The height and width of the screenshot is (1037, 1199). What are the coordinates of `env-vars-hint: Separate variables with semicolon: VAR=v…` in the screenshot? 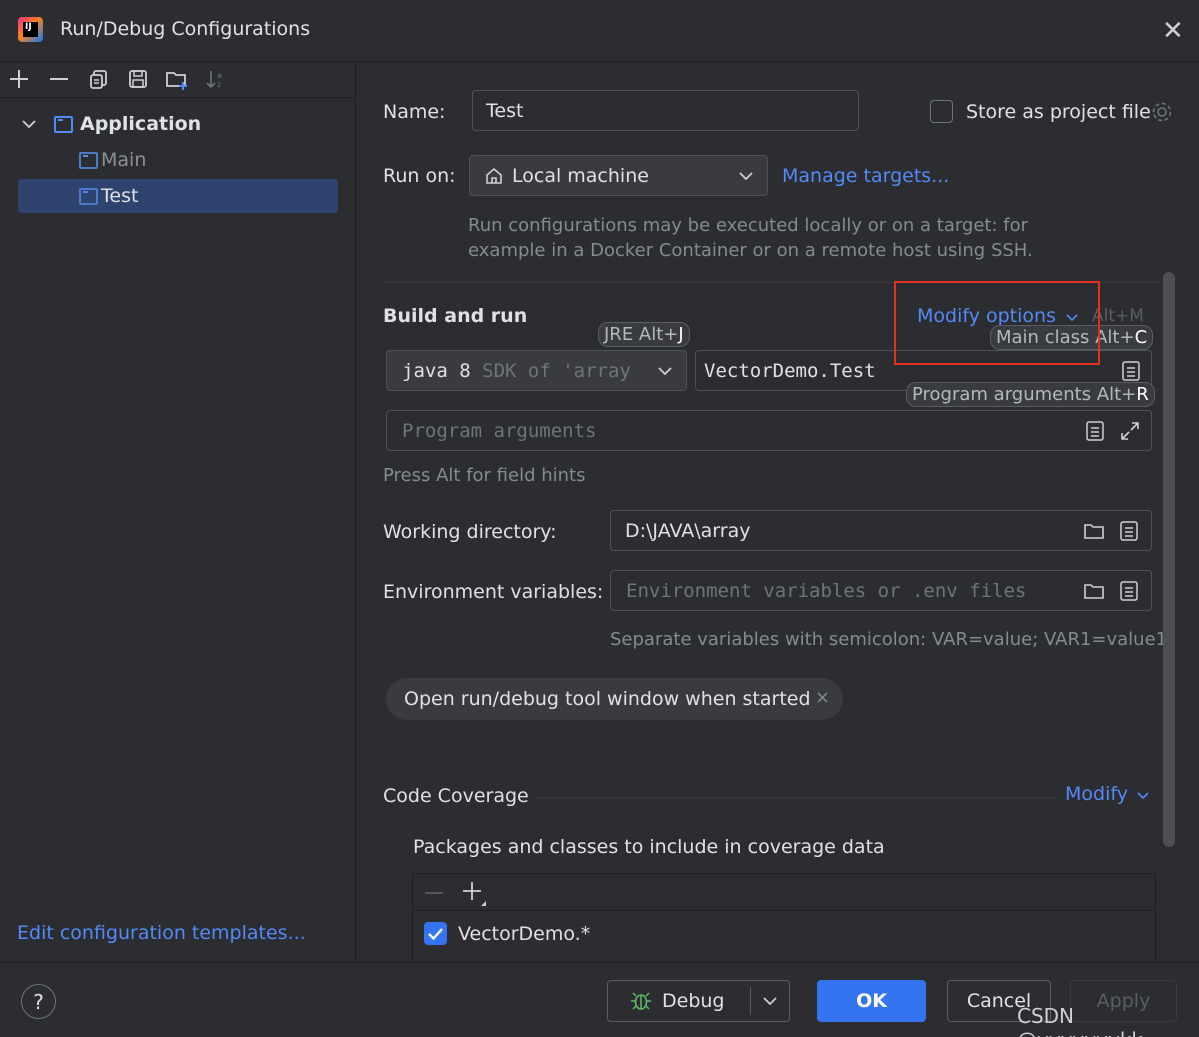 It's located at (889, 639).